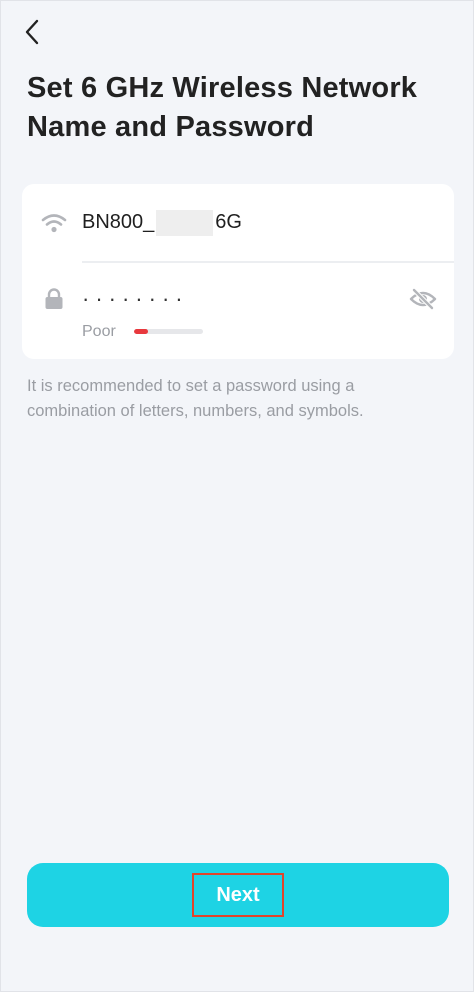 The height and width of the screenshot is (992, 474). What do you see at coordinates (168, 331) in the screenshot?
I see `password-strength-bar` at bounding box center [168, 331].